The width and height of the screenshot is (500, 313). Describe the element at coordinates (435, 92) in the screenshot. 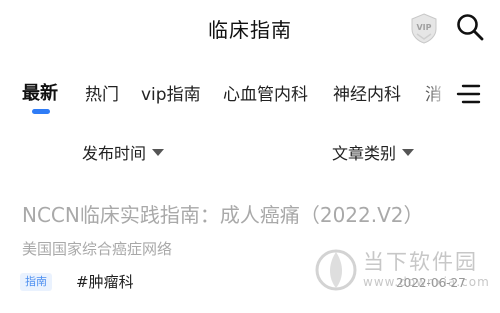

I see `tabs-fade` at that location.